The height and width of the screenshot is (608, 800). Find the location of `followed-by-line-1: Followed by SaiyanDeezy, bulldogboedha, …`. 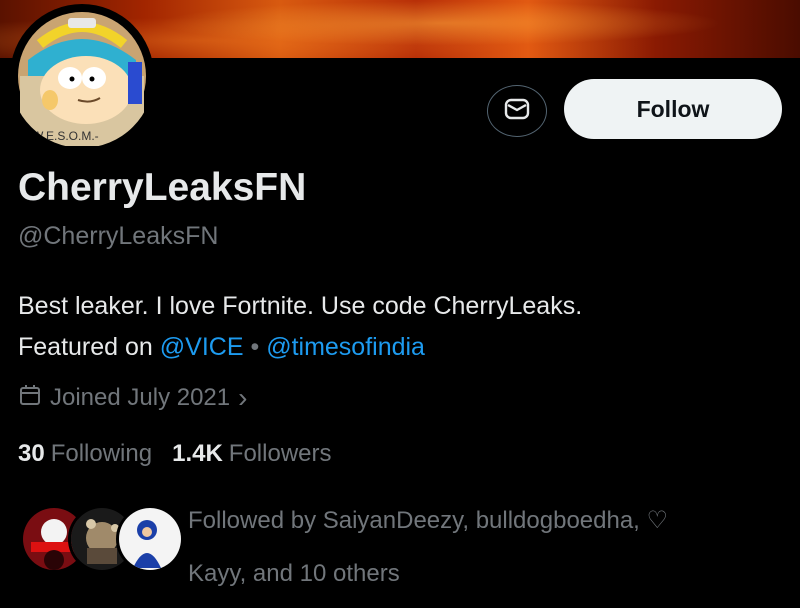

followed-by-line-1: Followed by SaiyanDeezy, bulldogboedha, … is located at coordinates (428, 520).